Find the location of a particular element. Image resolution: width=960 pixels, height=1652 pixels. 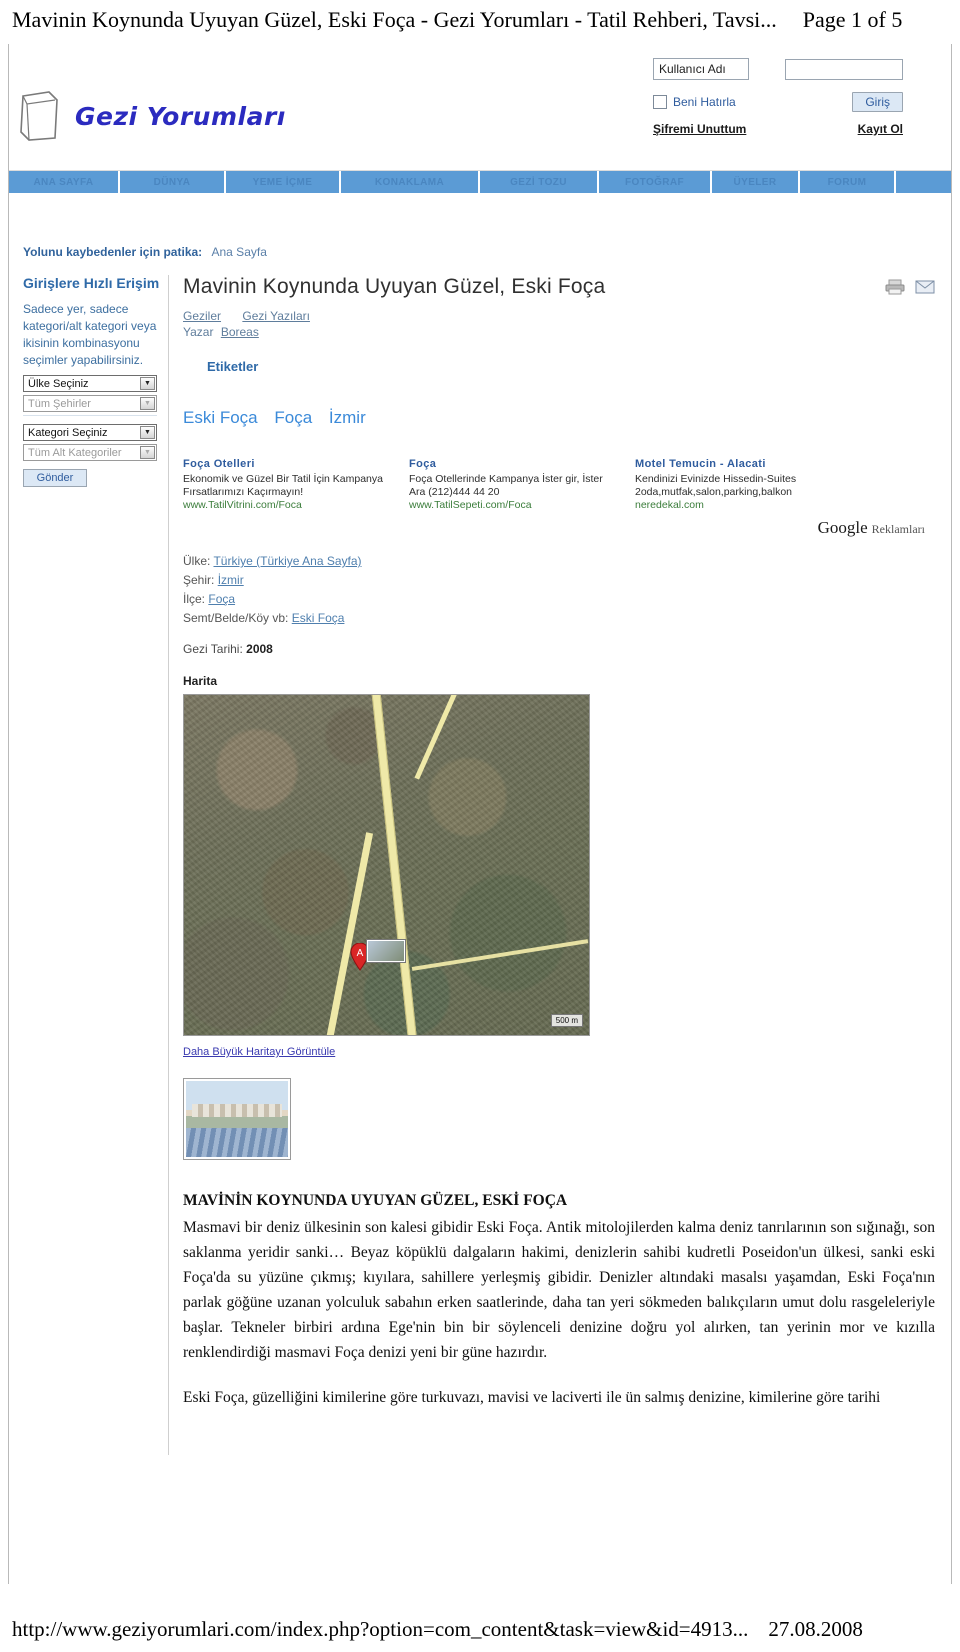

location-row-country: Ülke: Türkiye (Türkiye Ana Sayfa) is located at coordinates (561, 561).